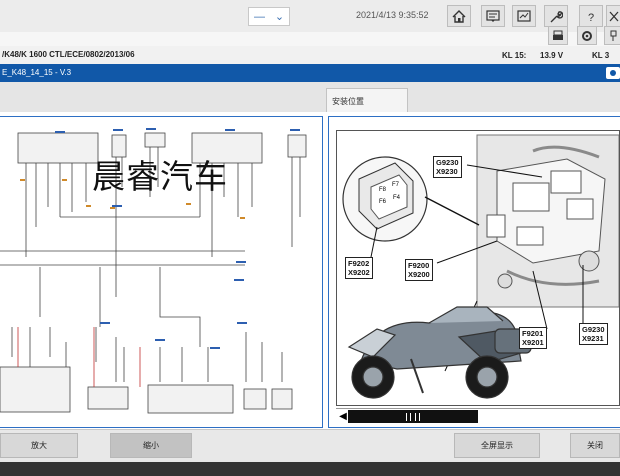  What do you see at coordinates (552, 55) in the screenshot?
I see `kl15-value: 13.9 V` at bounding box center [552, 55].